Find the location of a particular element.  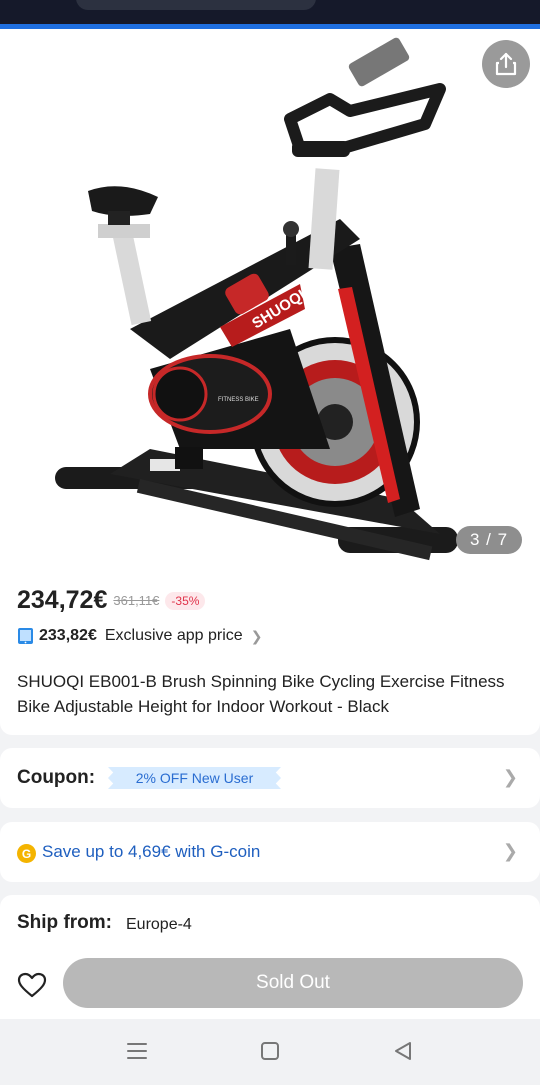

wishlist-heart-icon is located at coordinates (32, 985).